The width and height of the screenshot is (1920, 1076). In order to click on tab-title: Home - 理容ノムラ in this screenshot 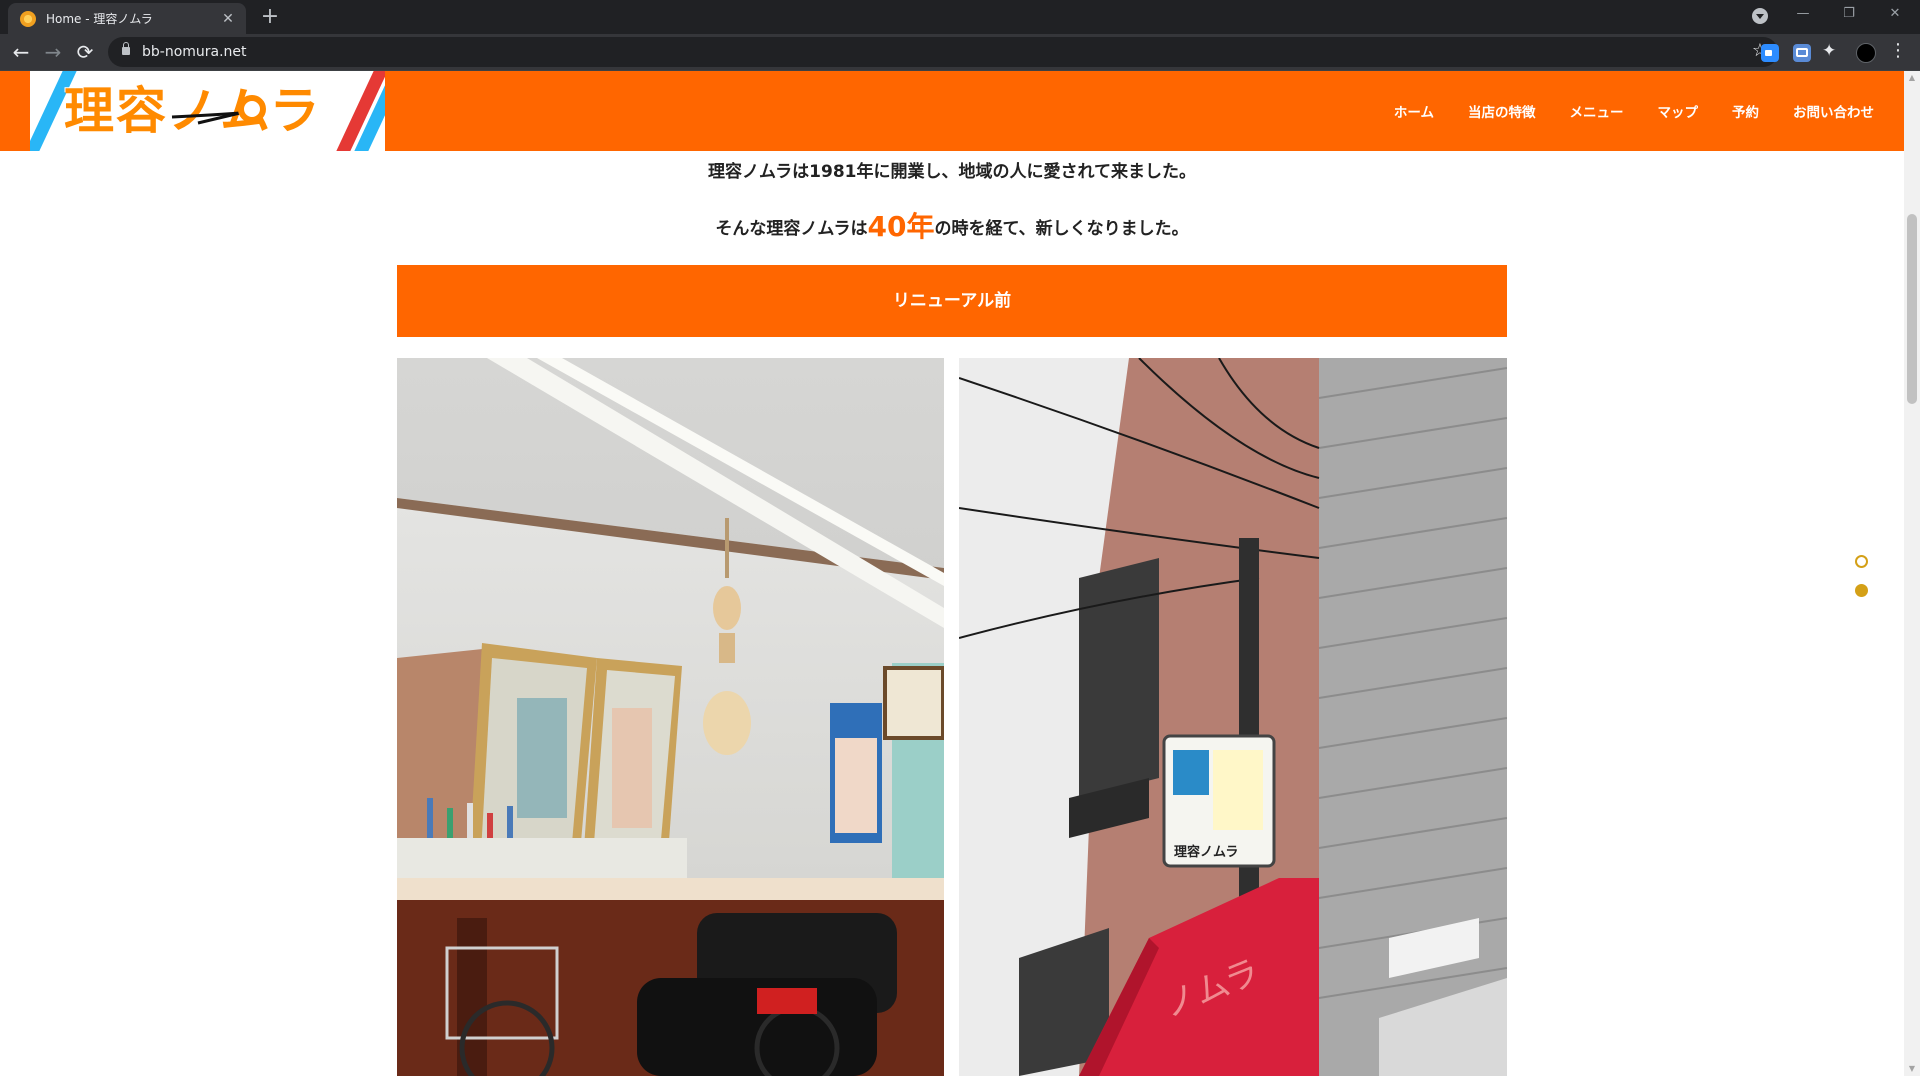, I will do `click(99, 19)`.